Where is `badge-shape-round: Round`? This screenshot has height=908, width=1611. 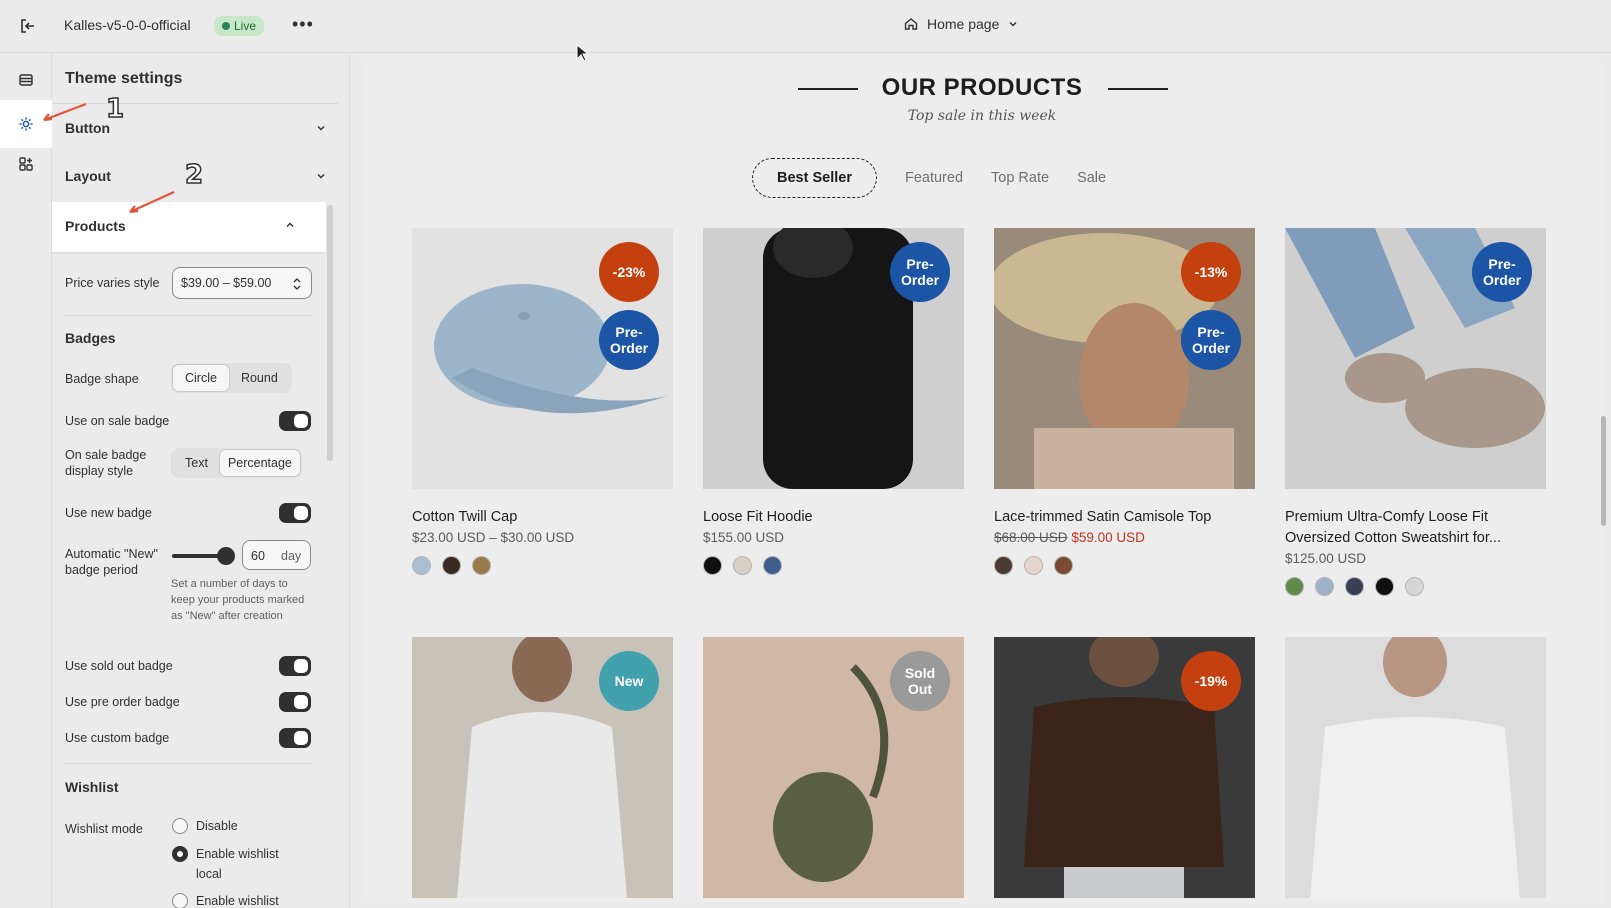 badge-shape-round: Round is located at coordinates (259, 378).